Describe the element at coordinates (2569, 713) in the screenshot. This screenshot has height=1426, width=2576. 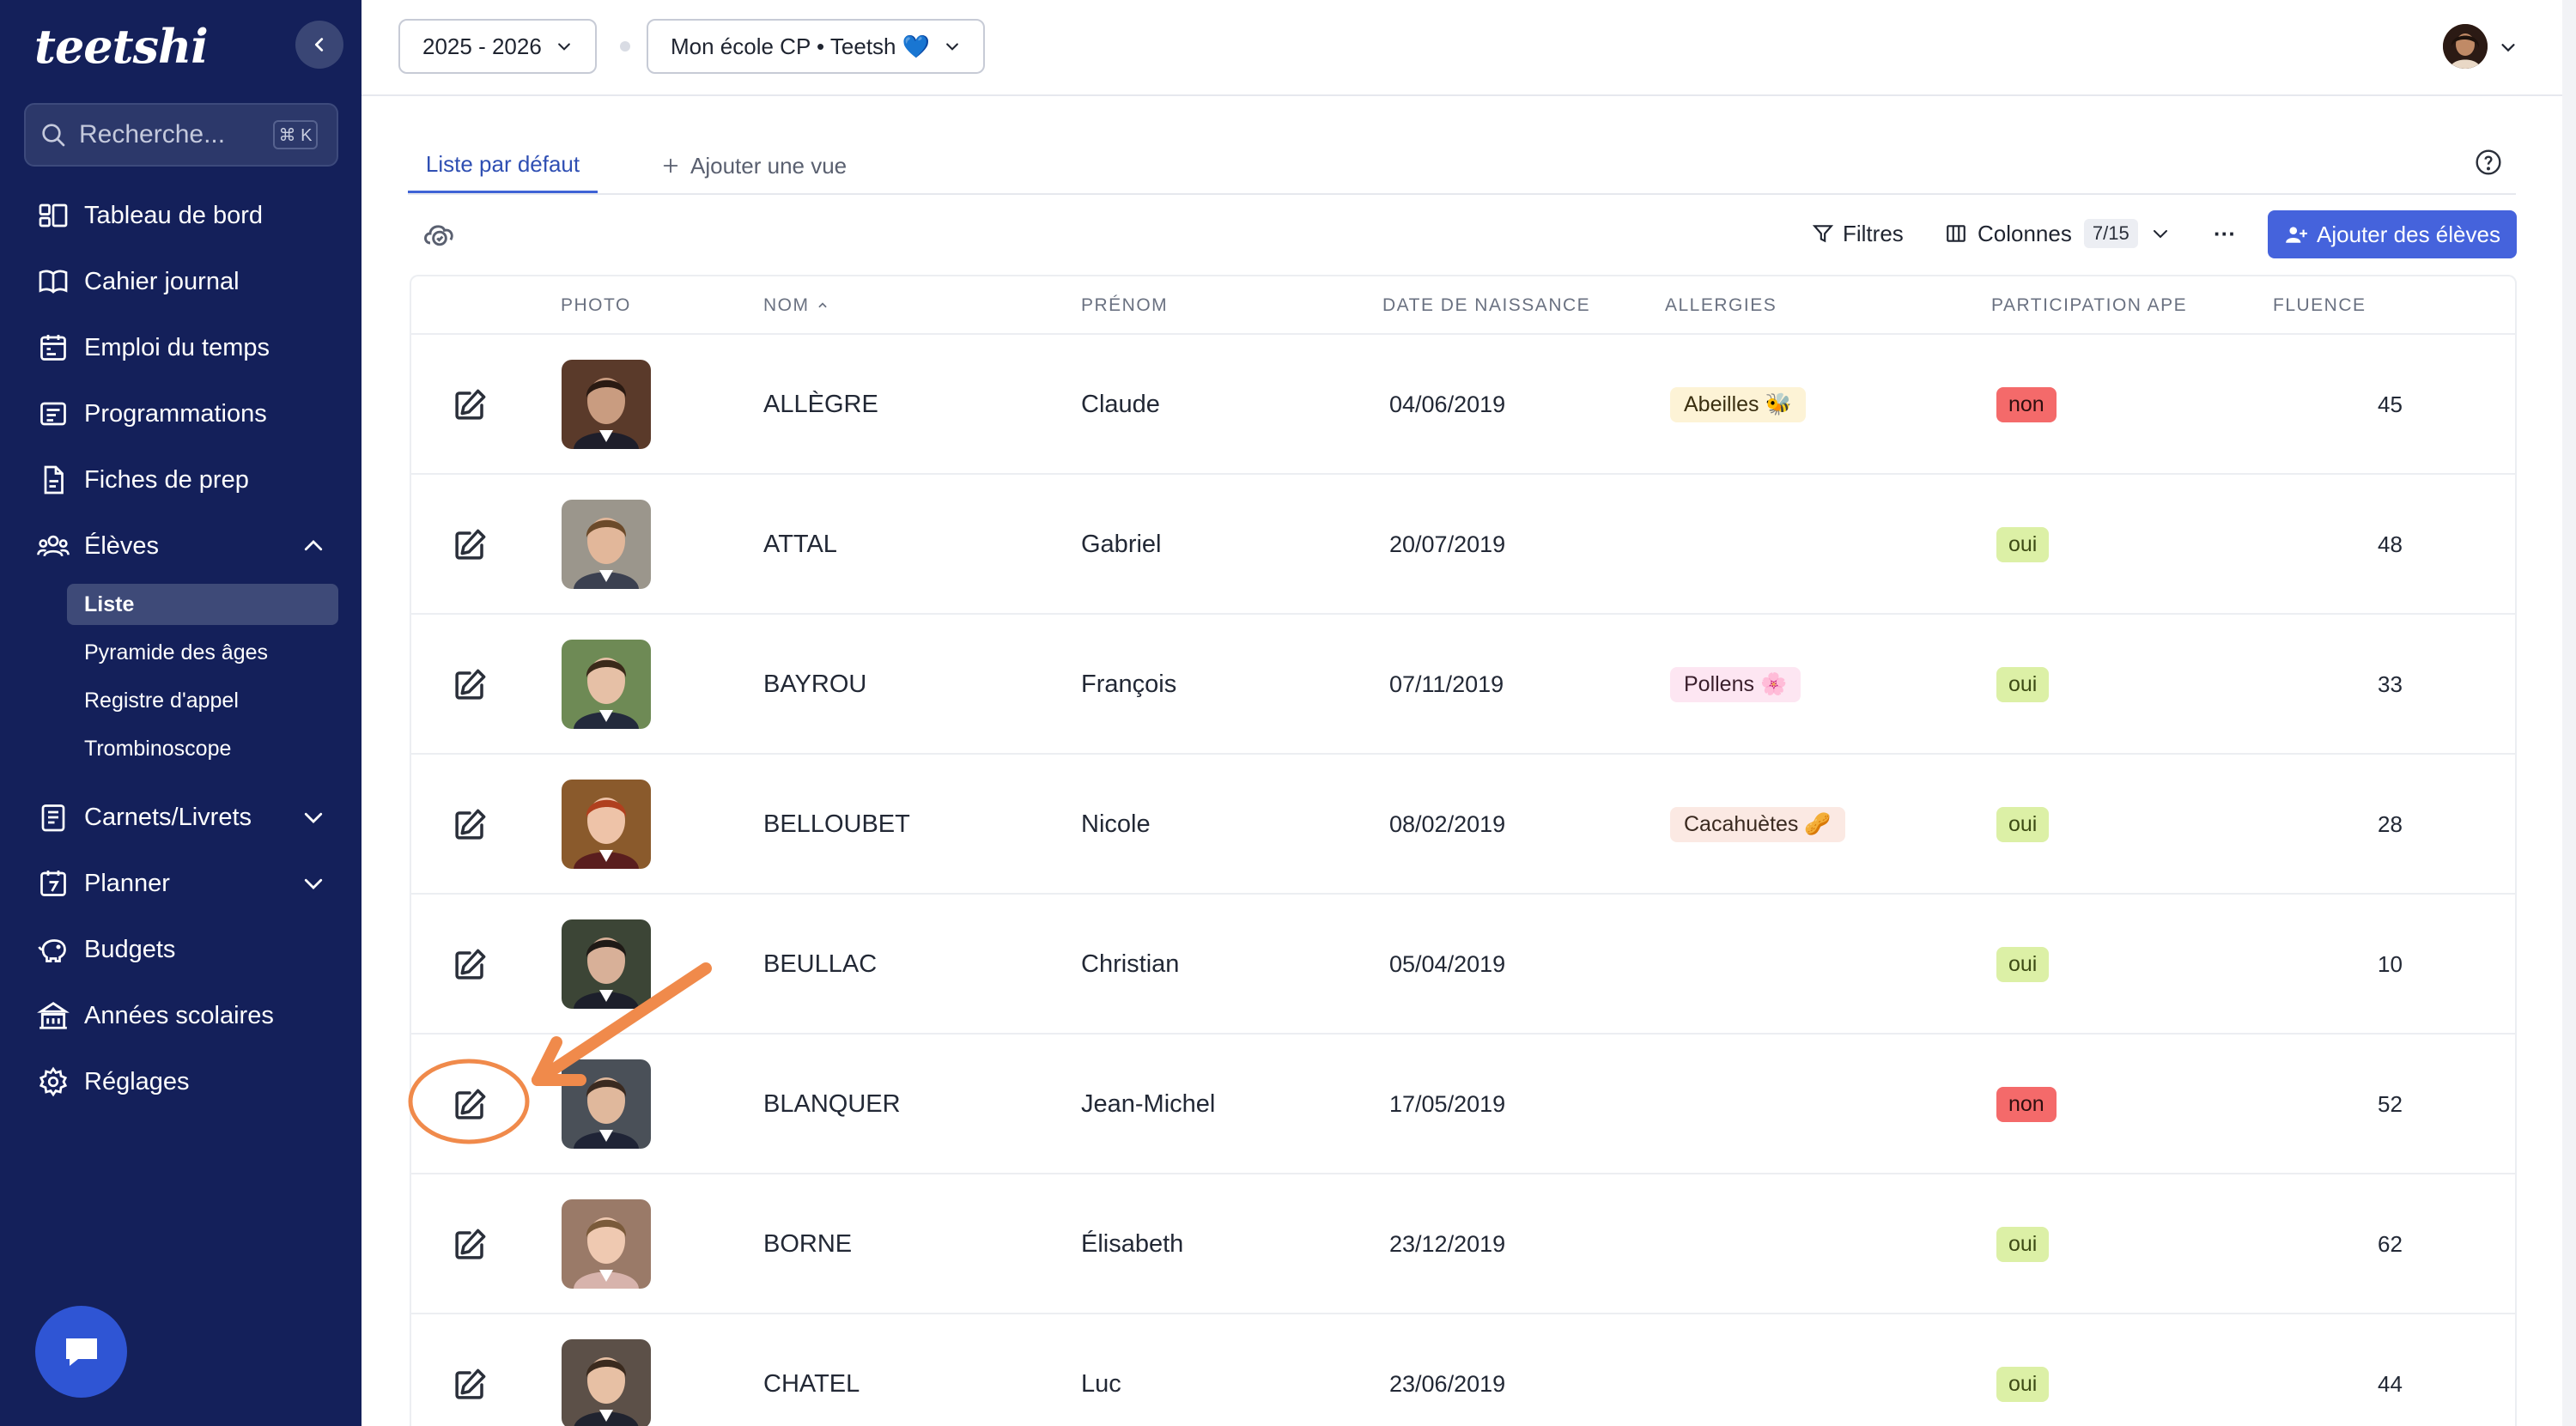
I see `scrollbar-track` at that location.